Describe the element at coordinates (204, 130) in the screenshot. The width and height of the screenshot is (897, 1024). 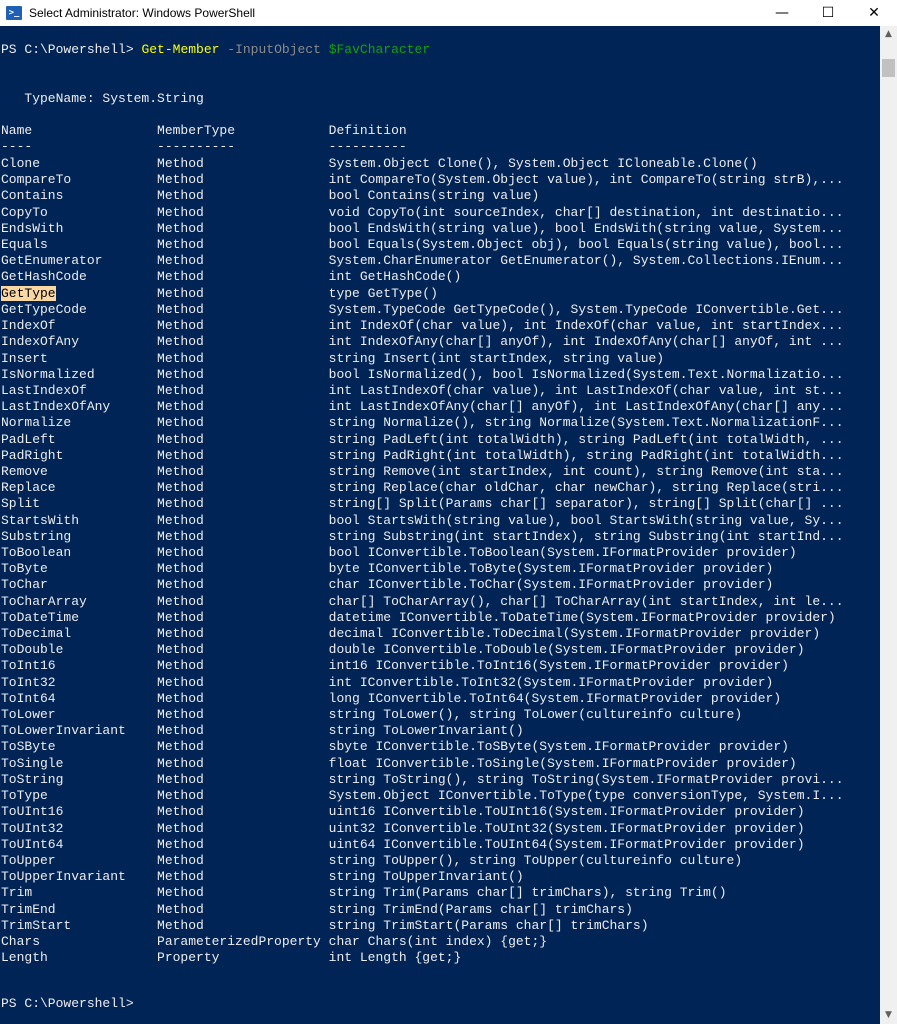
I see `table-header: Name MemberType Definition` at that location.